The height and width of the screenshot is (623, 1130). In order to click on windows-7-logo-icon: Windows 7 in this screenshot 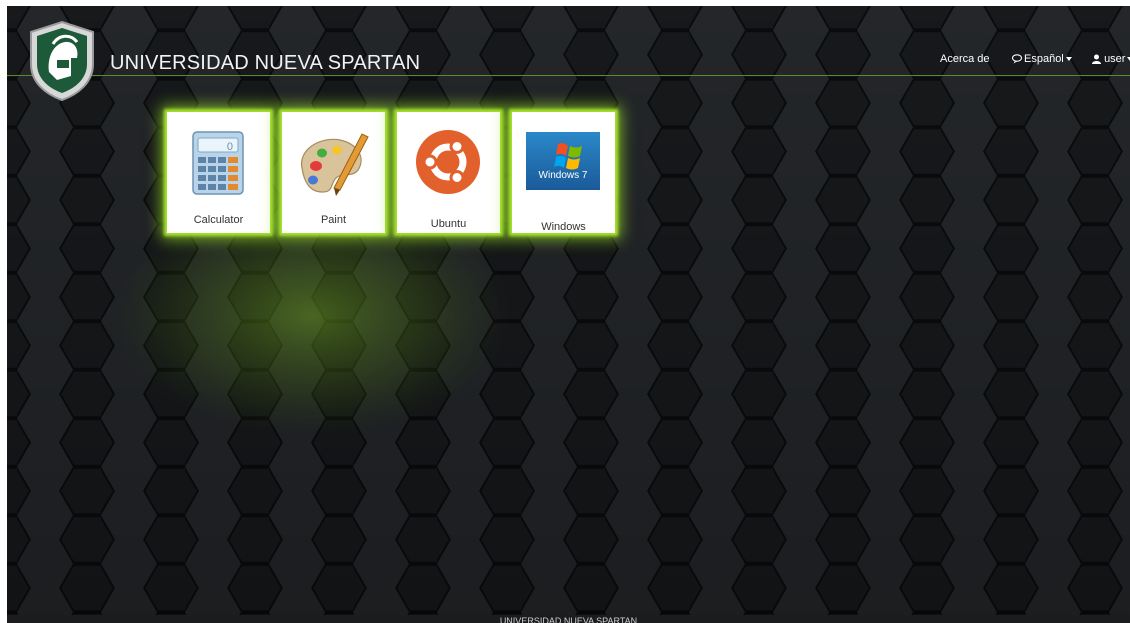, I will do `click(563, 161)`.